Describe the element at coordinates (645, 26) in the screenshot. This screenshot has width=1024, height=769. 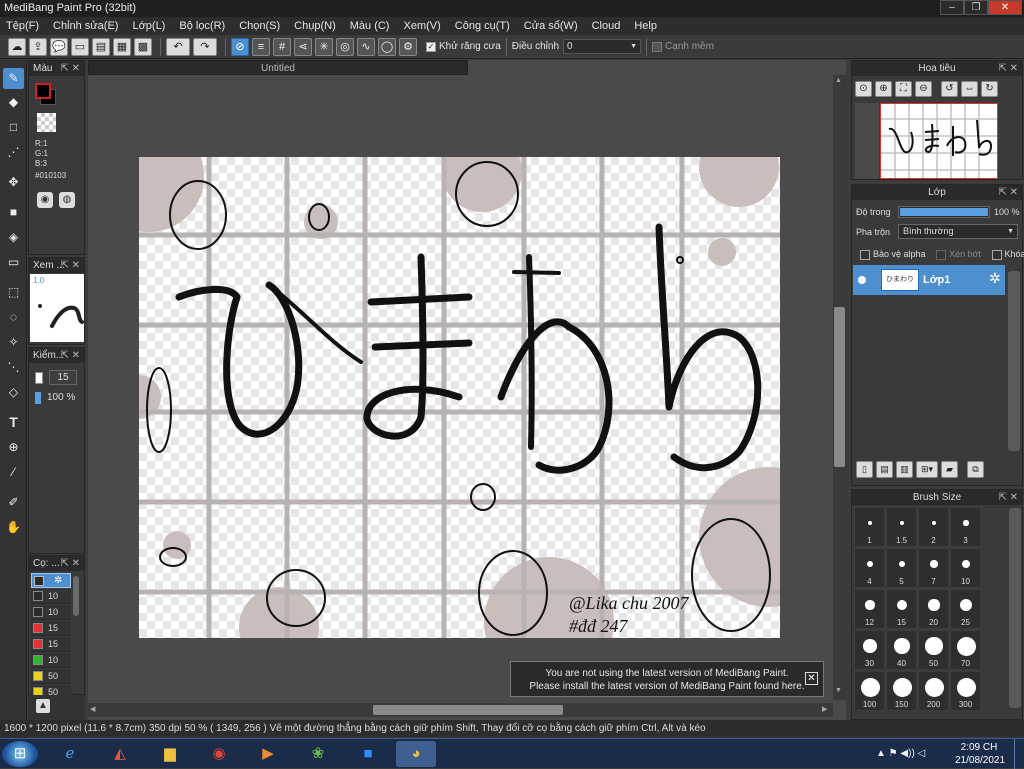
I see `menu-help: Help` at that location.